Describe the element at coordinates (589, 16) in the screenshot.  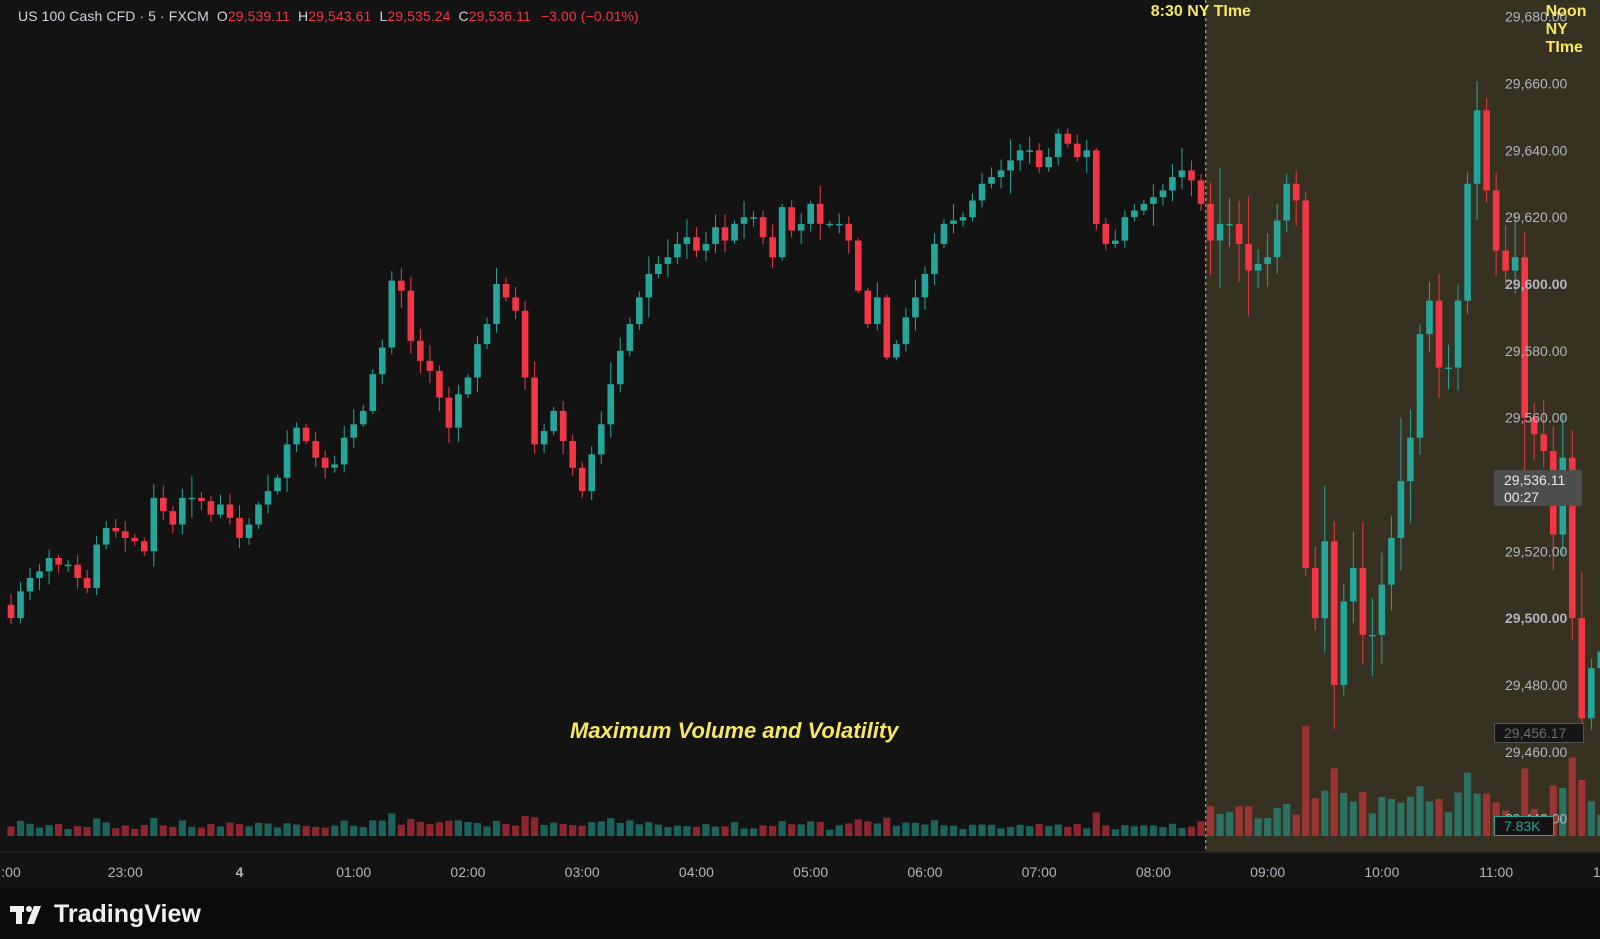
I see `change-value: −3.00 (−0.01%)` at that location.